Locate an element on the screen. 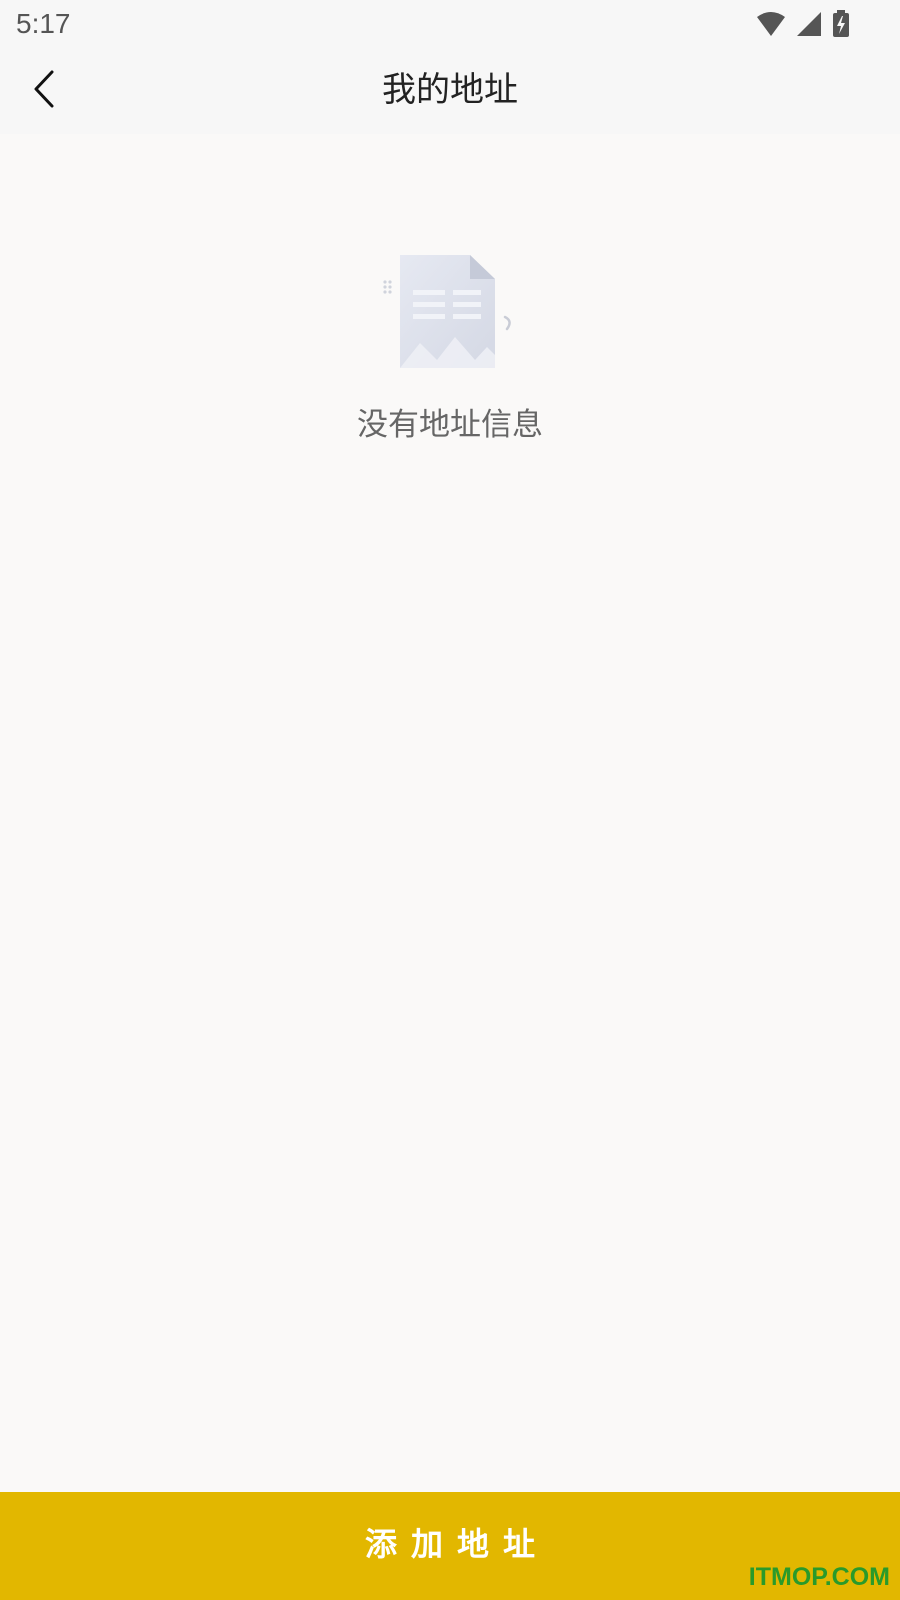 The width and height of the screenshot is (900, 1600). signal-icon is located at coordinates (809, 26).